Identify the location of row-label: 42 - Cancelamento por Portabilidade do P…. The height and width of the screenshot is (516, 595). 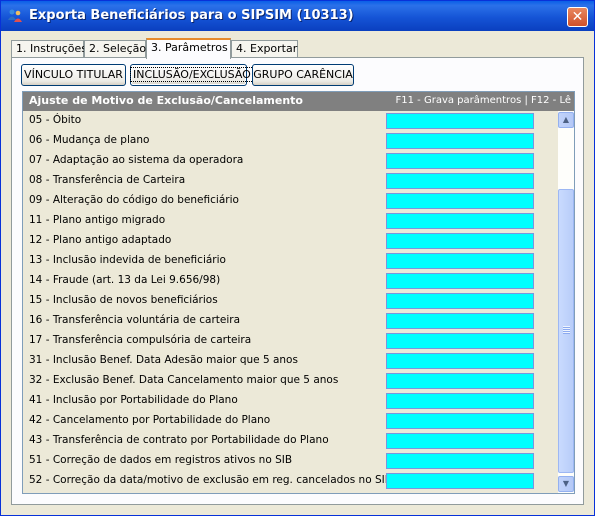
(150, 420).